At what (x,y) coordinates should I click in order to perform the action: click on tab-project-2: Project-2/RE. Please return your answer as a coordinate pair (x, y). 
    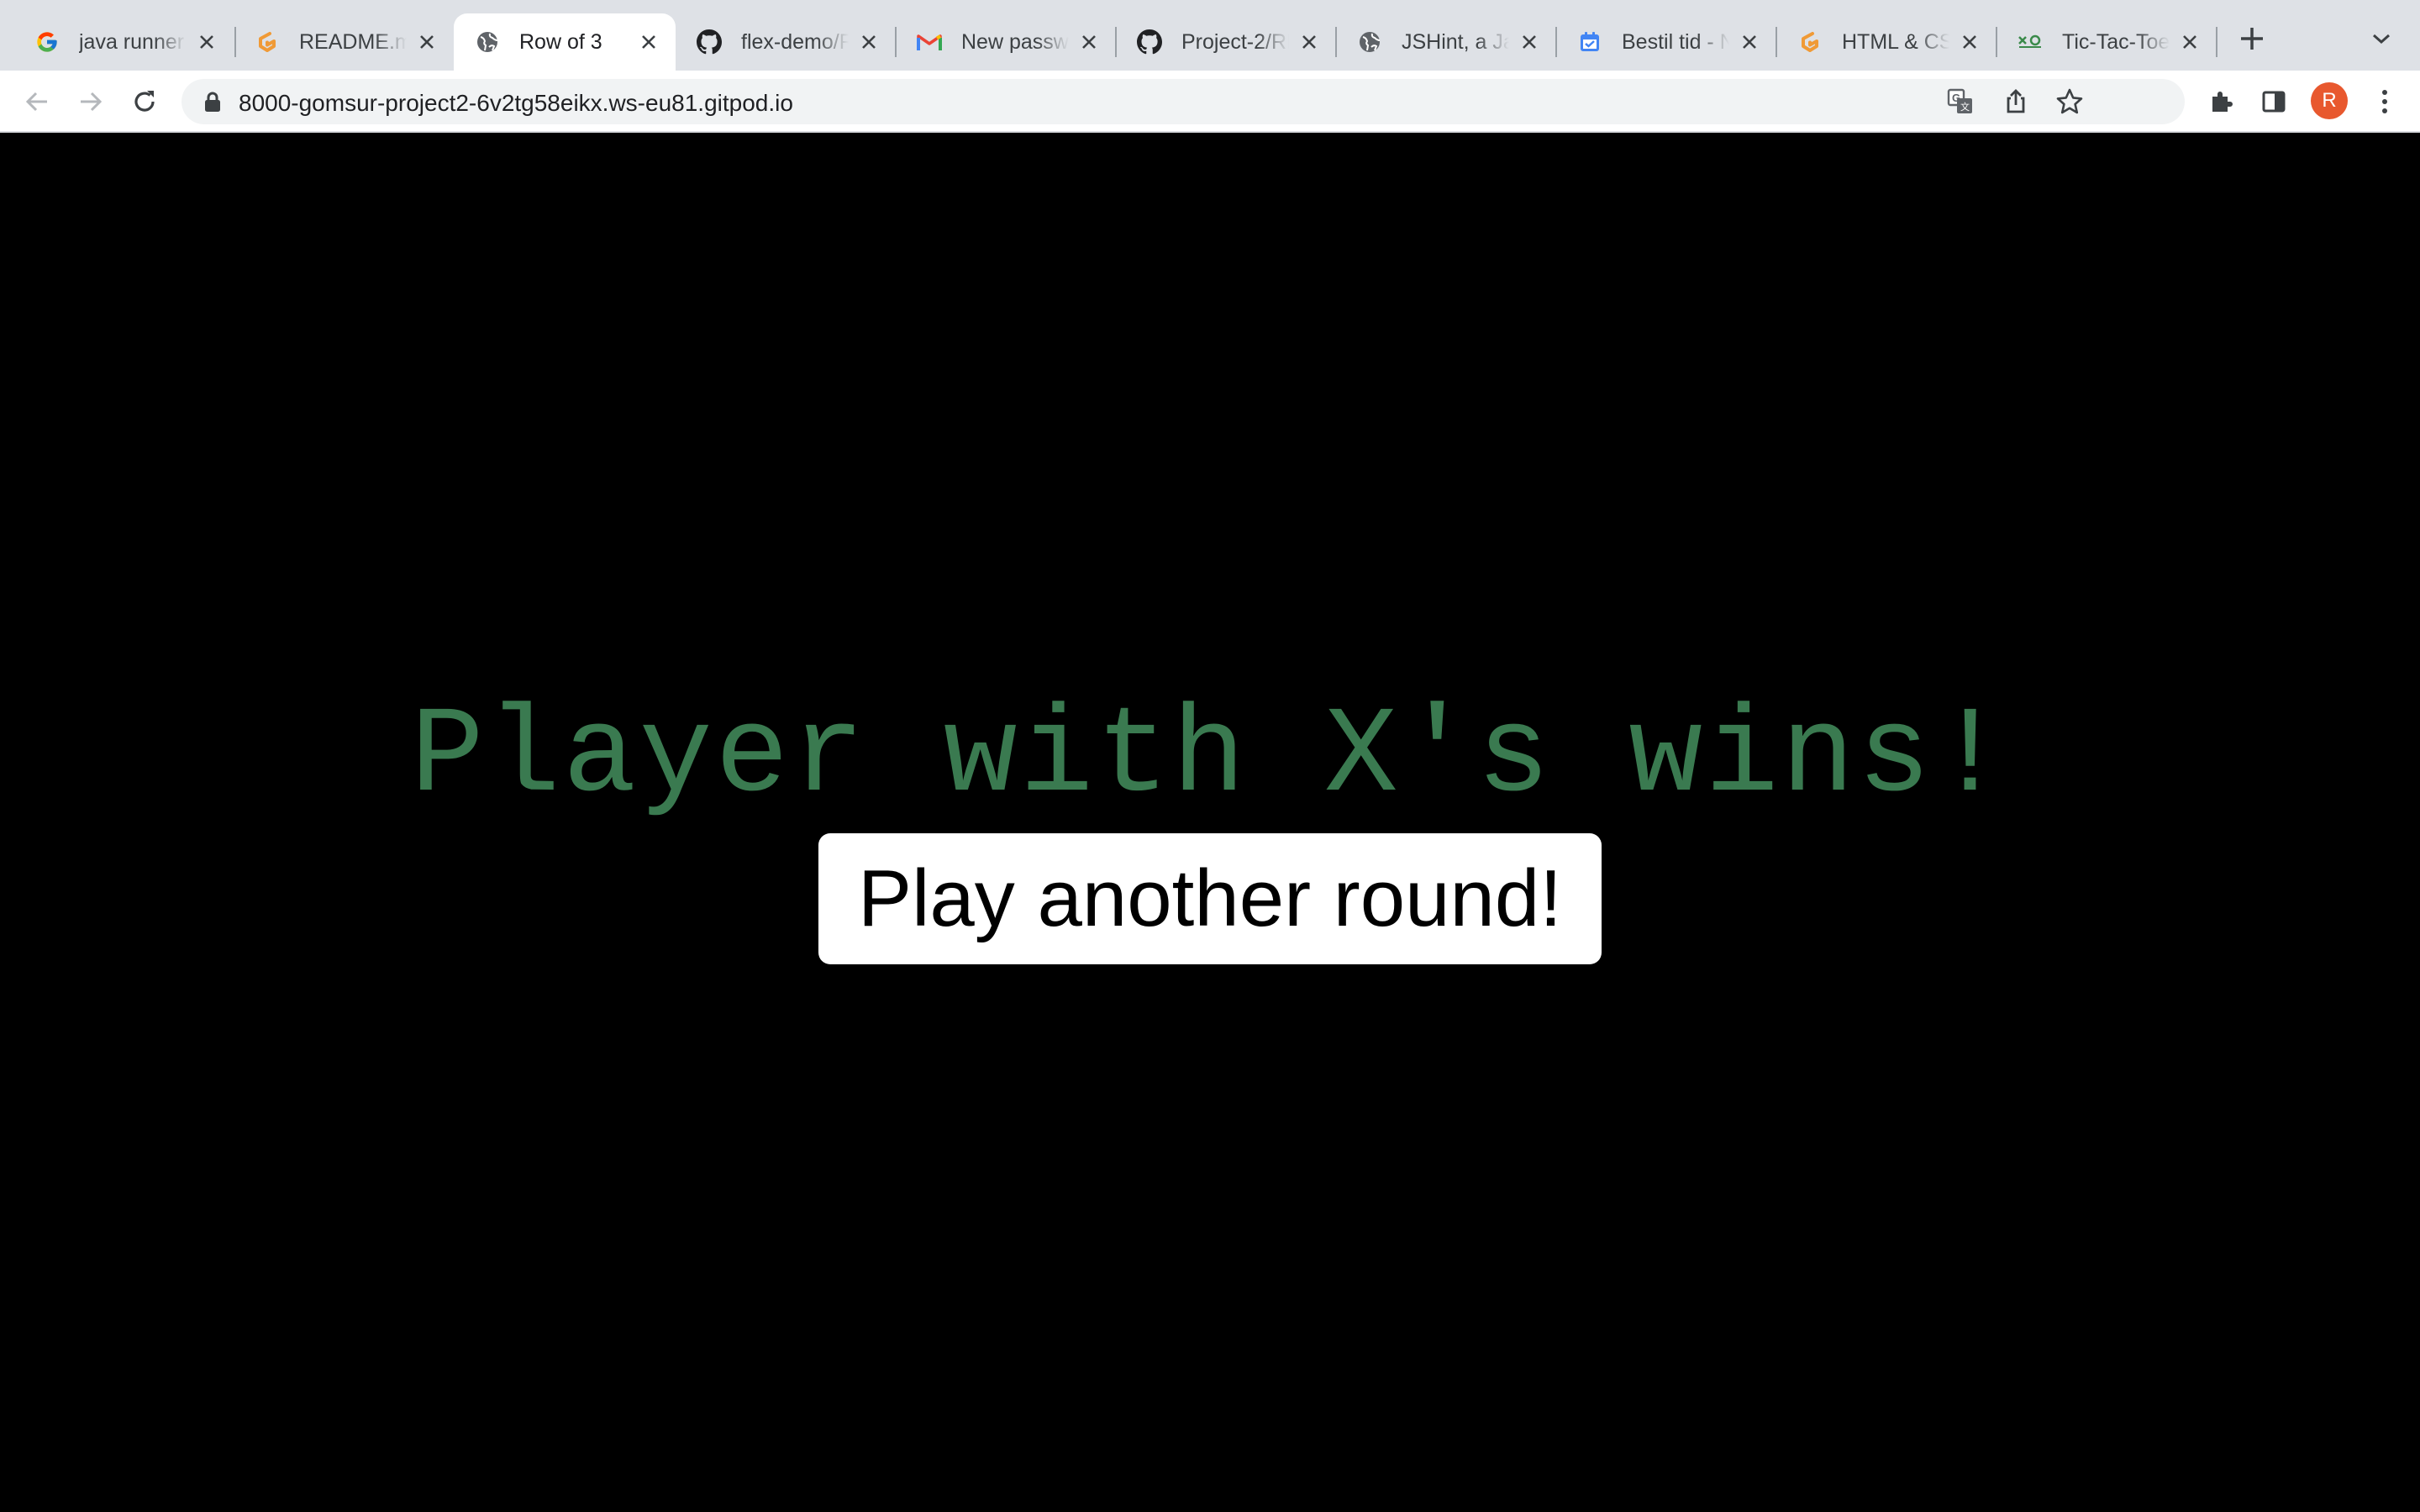
    Looking at the image, I should click on (1226, 42).